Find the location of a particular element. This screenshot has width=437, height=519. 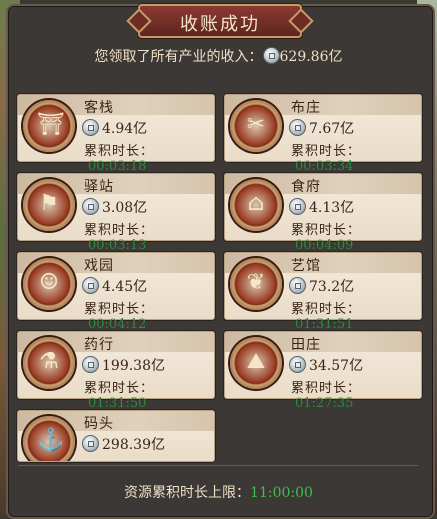

limit-label: 资源累积时长上限： is located at coordinates (187, 493).